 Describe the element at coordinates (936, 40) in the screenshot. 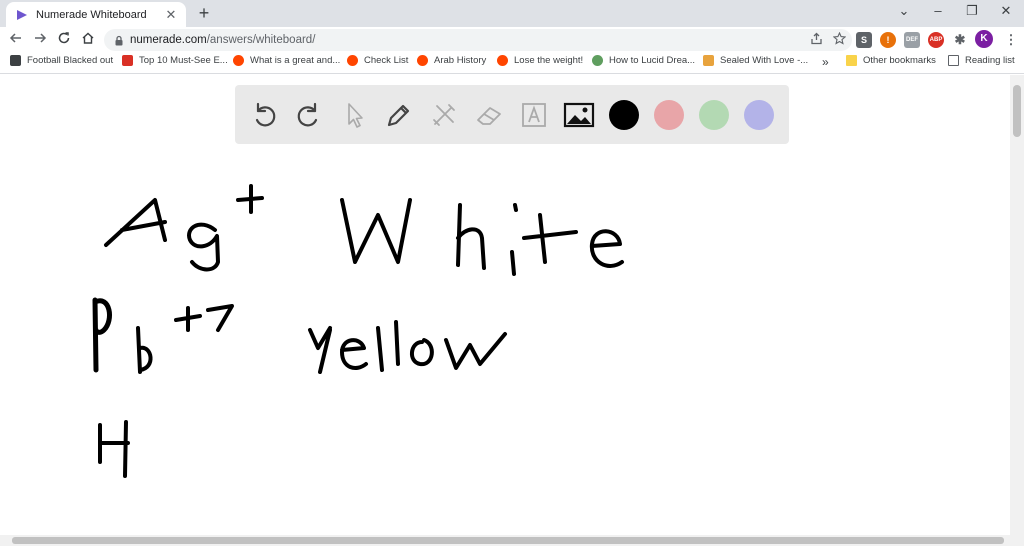

I see `adblock-icon: ABP` at that location.